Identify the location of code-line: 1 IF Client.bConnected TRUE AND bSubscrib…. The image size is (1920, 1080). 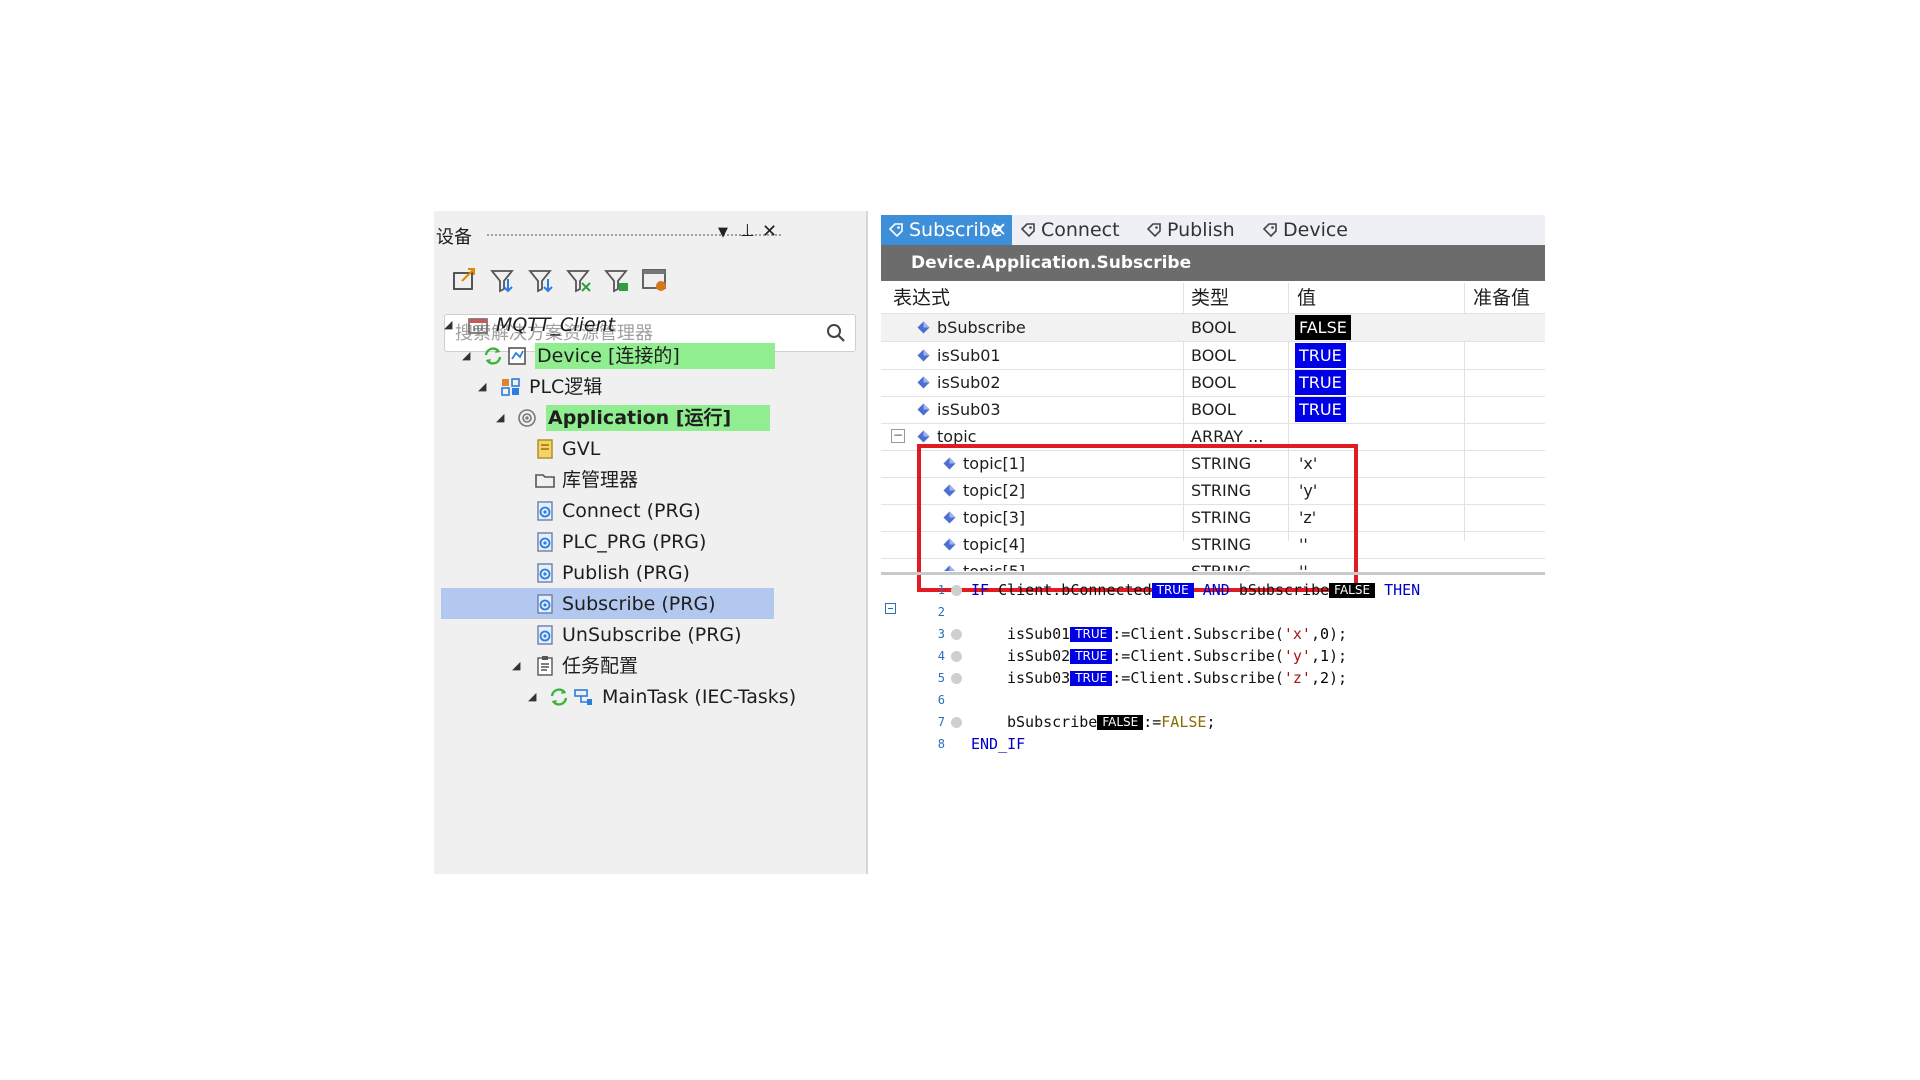
(1213, 590).